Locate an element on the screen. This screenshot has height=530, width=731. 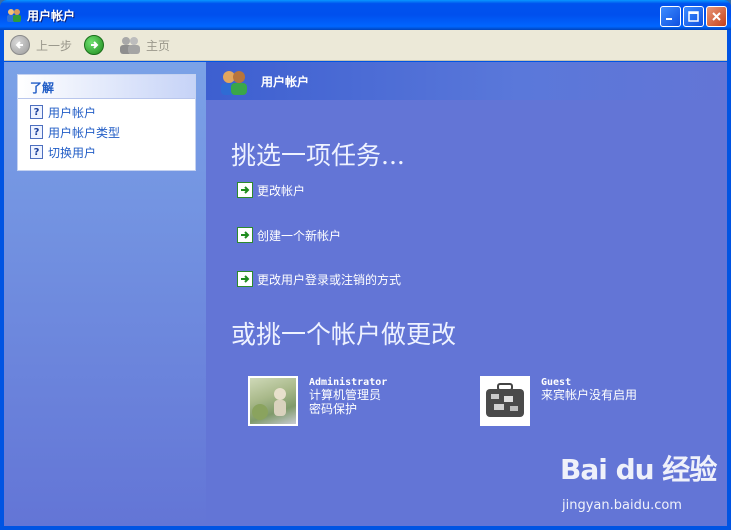
close-button is located at coordinates (716, 16).